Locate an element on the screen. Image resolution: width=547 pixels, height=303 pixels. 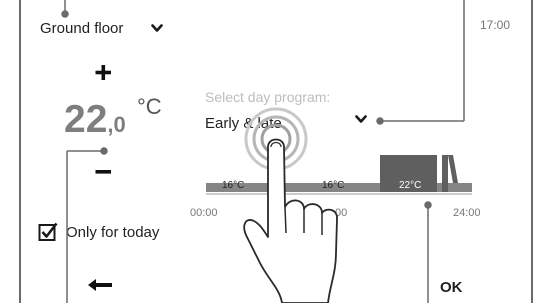
back-button is located at coordinates (102, 286).